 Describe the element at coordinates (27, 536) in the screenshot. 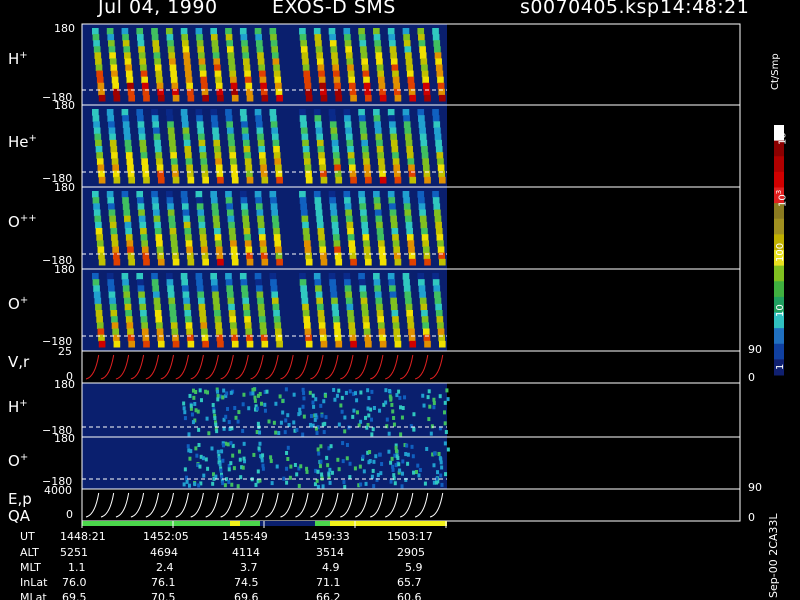

I see `eph-row-label: UT` at that location.